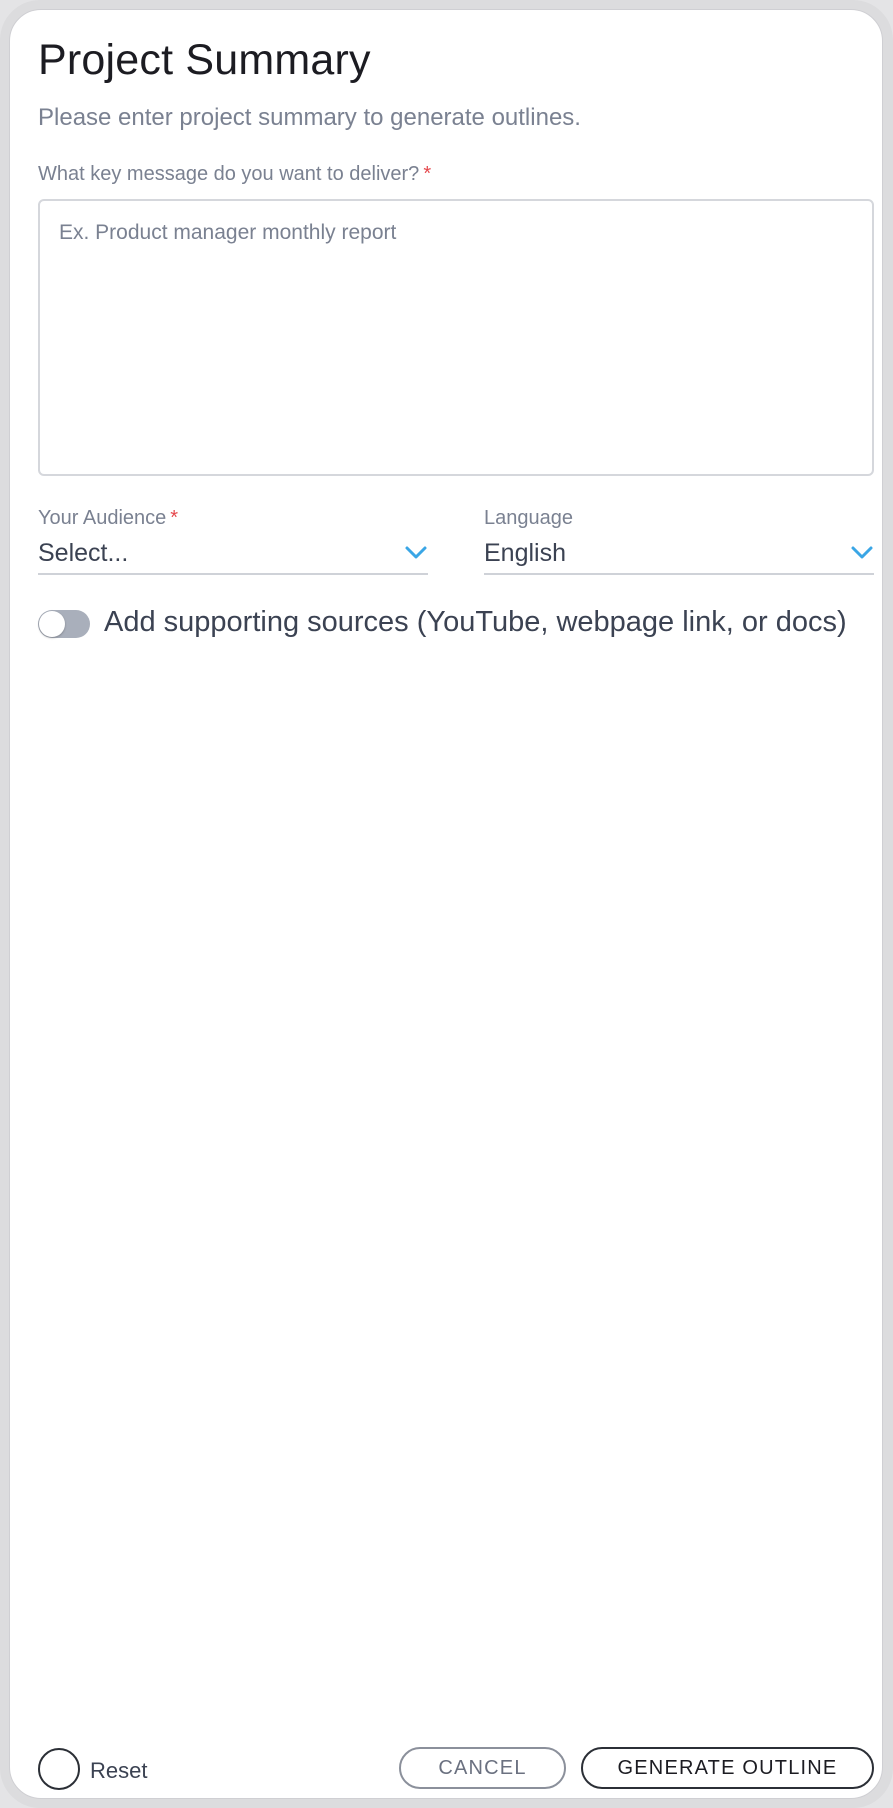 This screenshot has height=1808, width=893. What do you see at coordinates (229, 174) in the screenshot?
I see `key-message-label-text: What key message do you want to deliver?` at bounding box center [229, 174].